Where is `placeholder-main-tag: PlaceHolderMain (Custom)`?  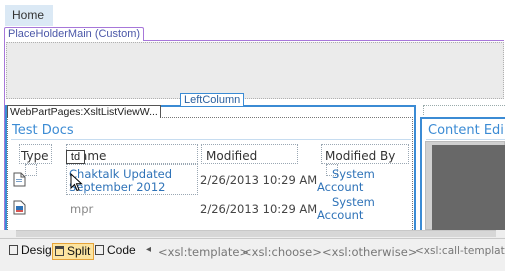
placeholder-main-tag: PlaceHolderMain (Custom) is located at coordinates (74, 34).